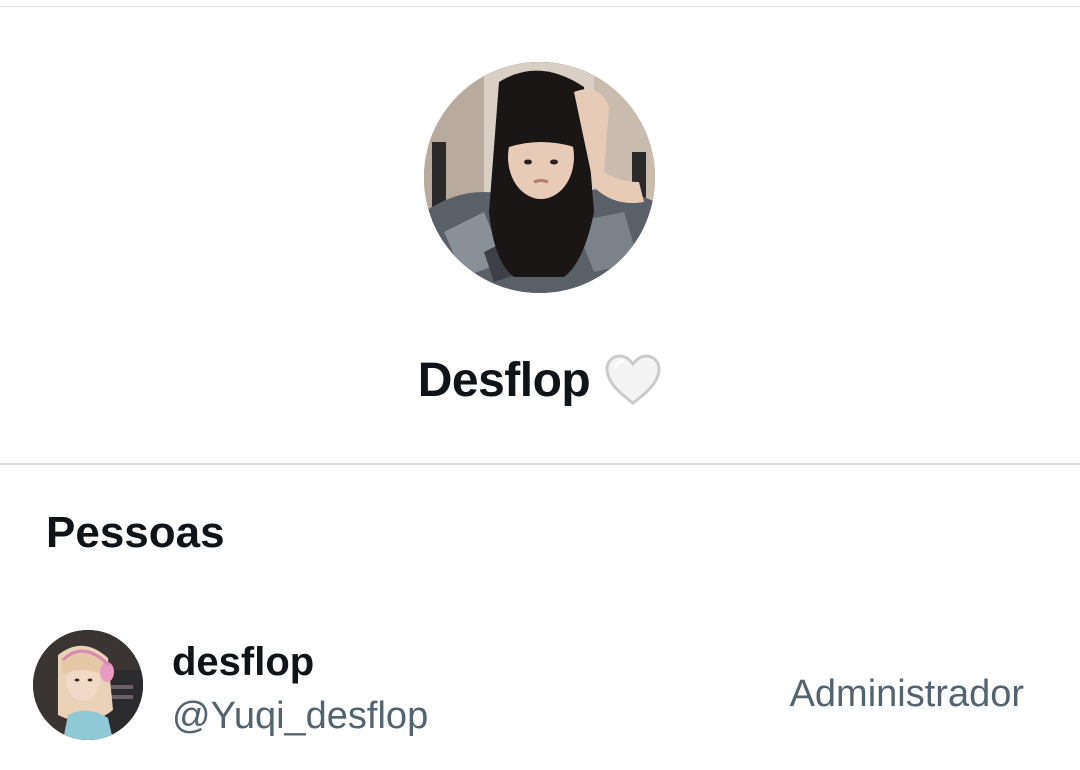  What do you see at coordinates (135, 532) in the screenshot?
I see `people-section-heading: Pessoas` at bounding box center [135, 532].